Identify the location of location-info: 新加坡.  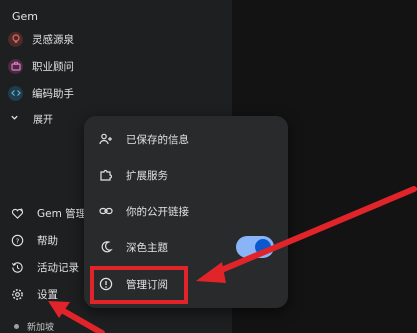
(34, 326).